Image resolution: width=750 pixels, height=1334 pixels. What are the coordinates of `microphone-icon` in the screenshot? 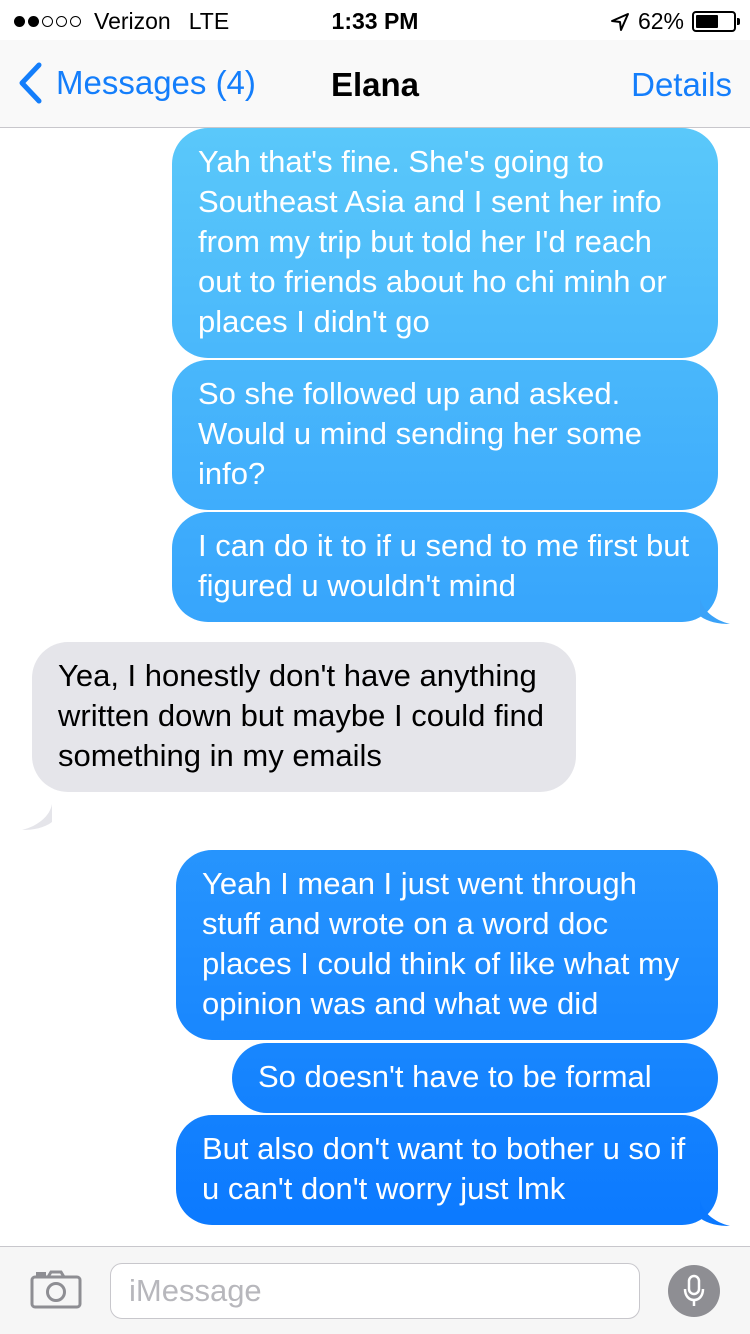 It's located at (694, 1290).